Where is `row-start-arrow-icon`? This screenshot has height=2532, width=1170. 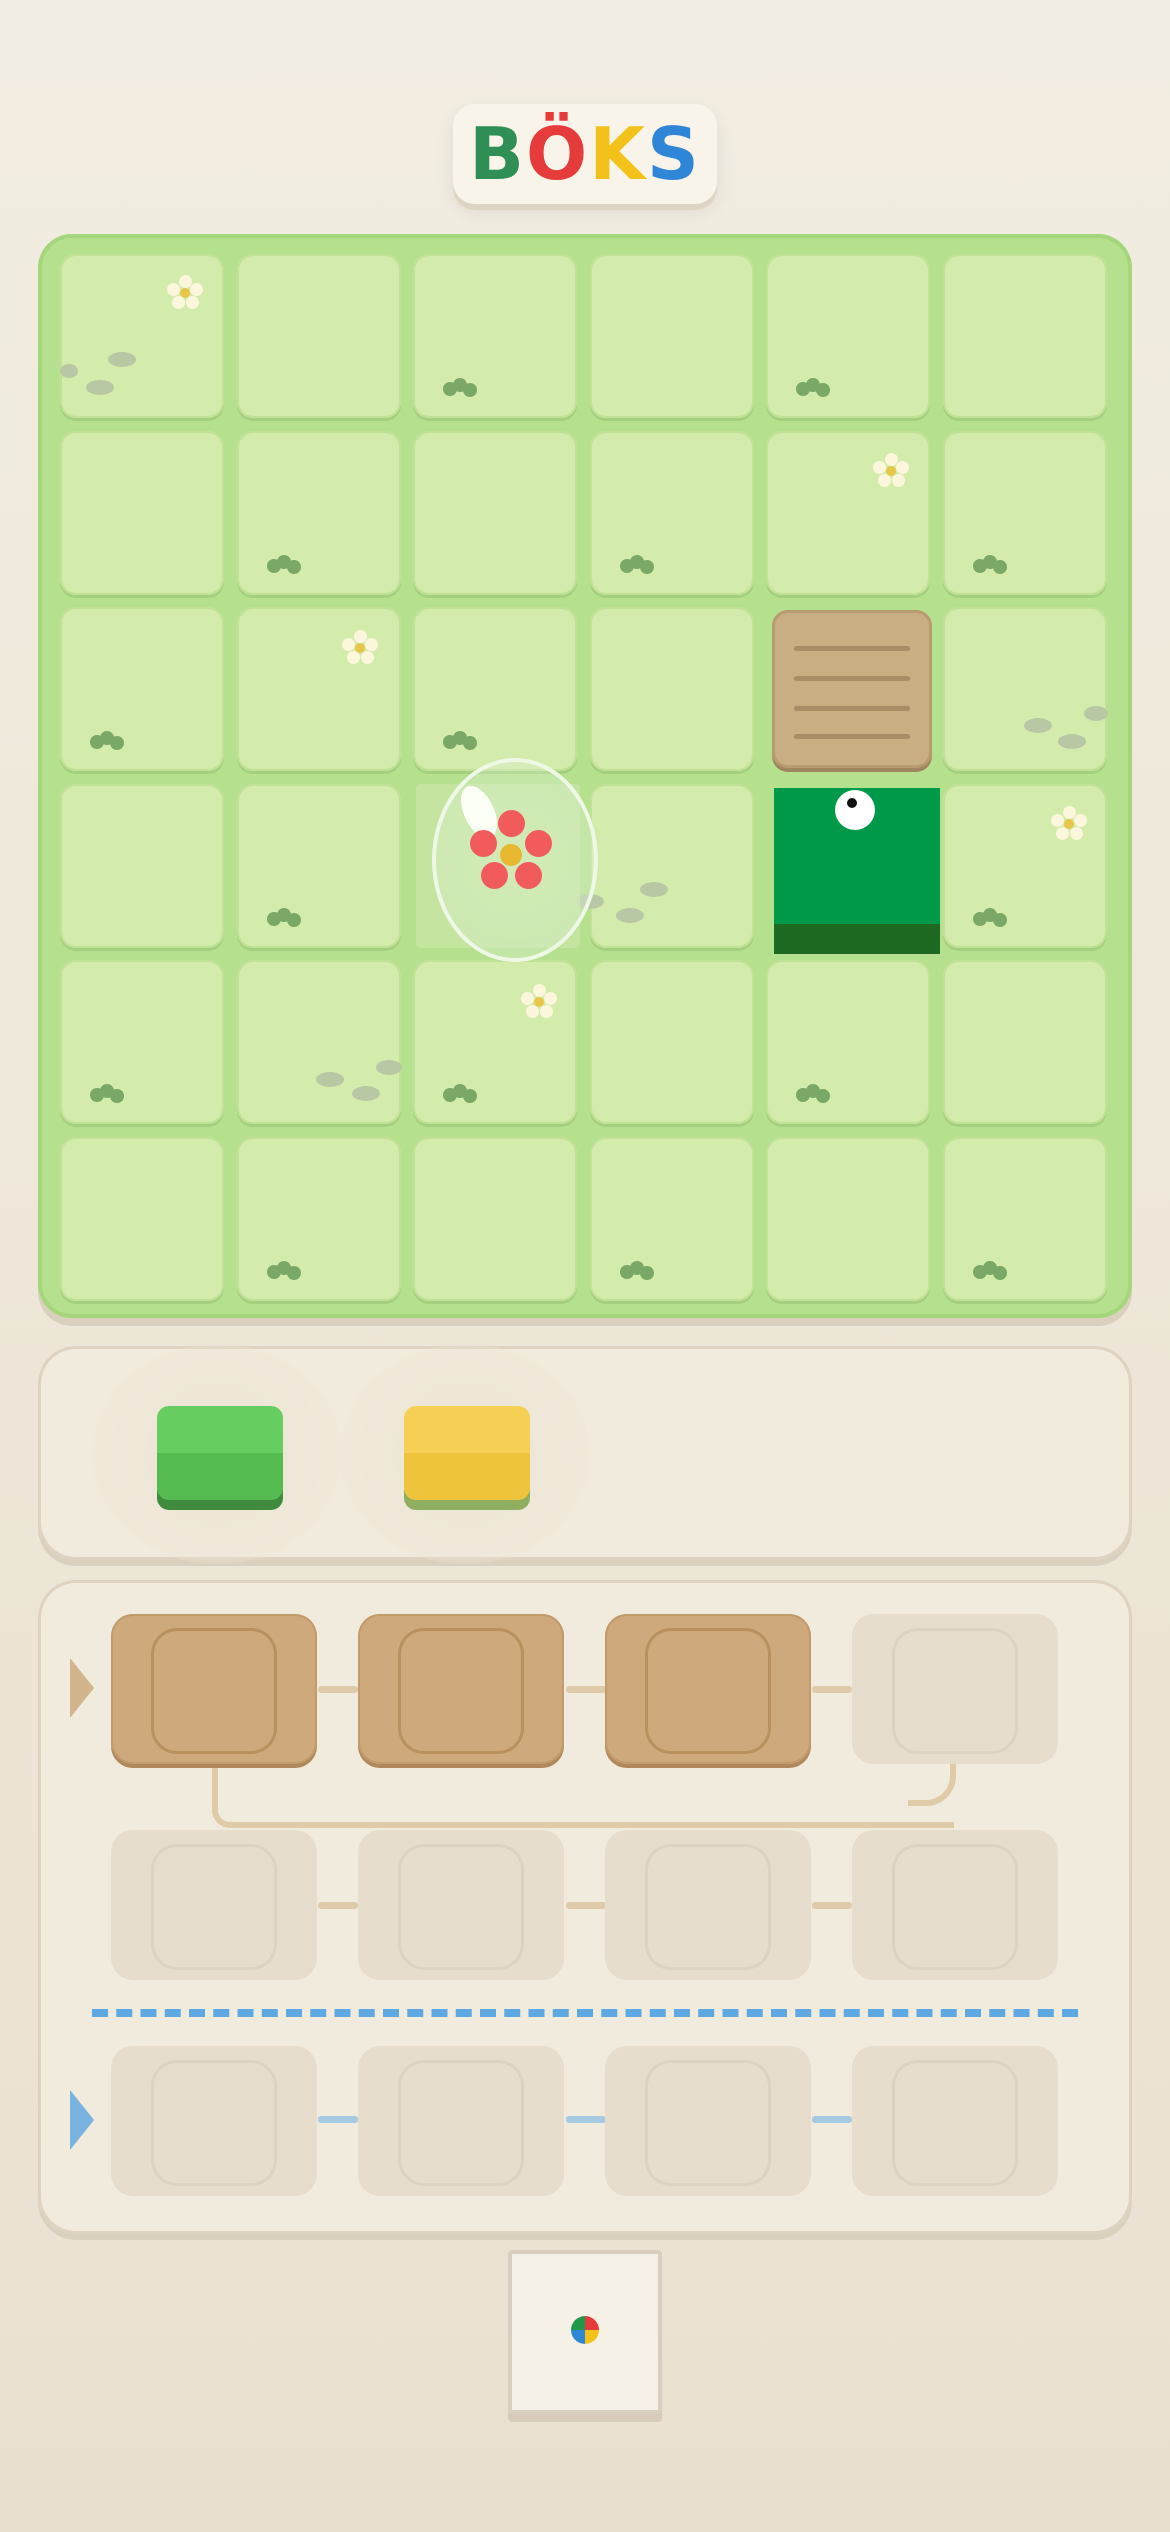 row-start-arrow-icon is located at coordinates (82, 1688).